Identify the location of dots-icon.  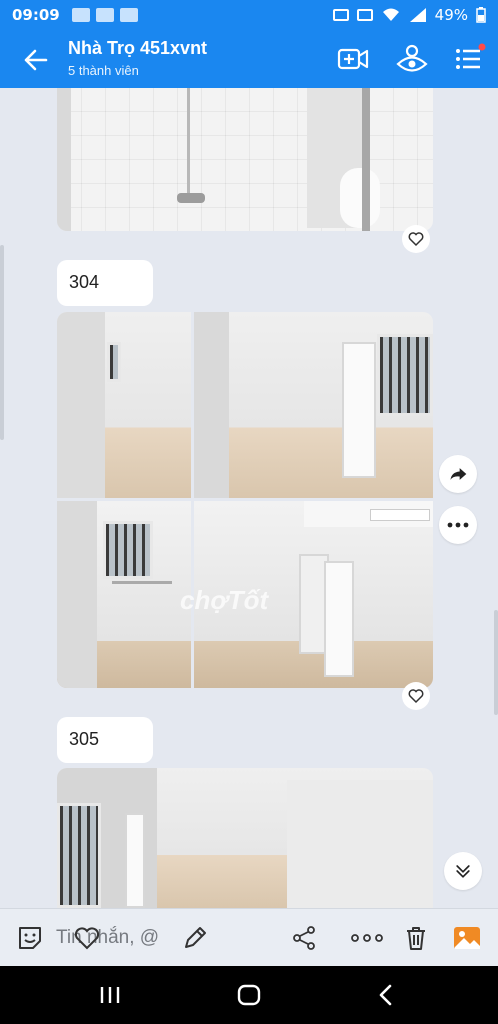
(367, 938).